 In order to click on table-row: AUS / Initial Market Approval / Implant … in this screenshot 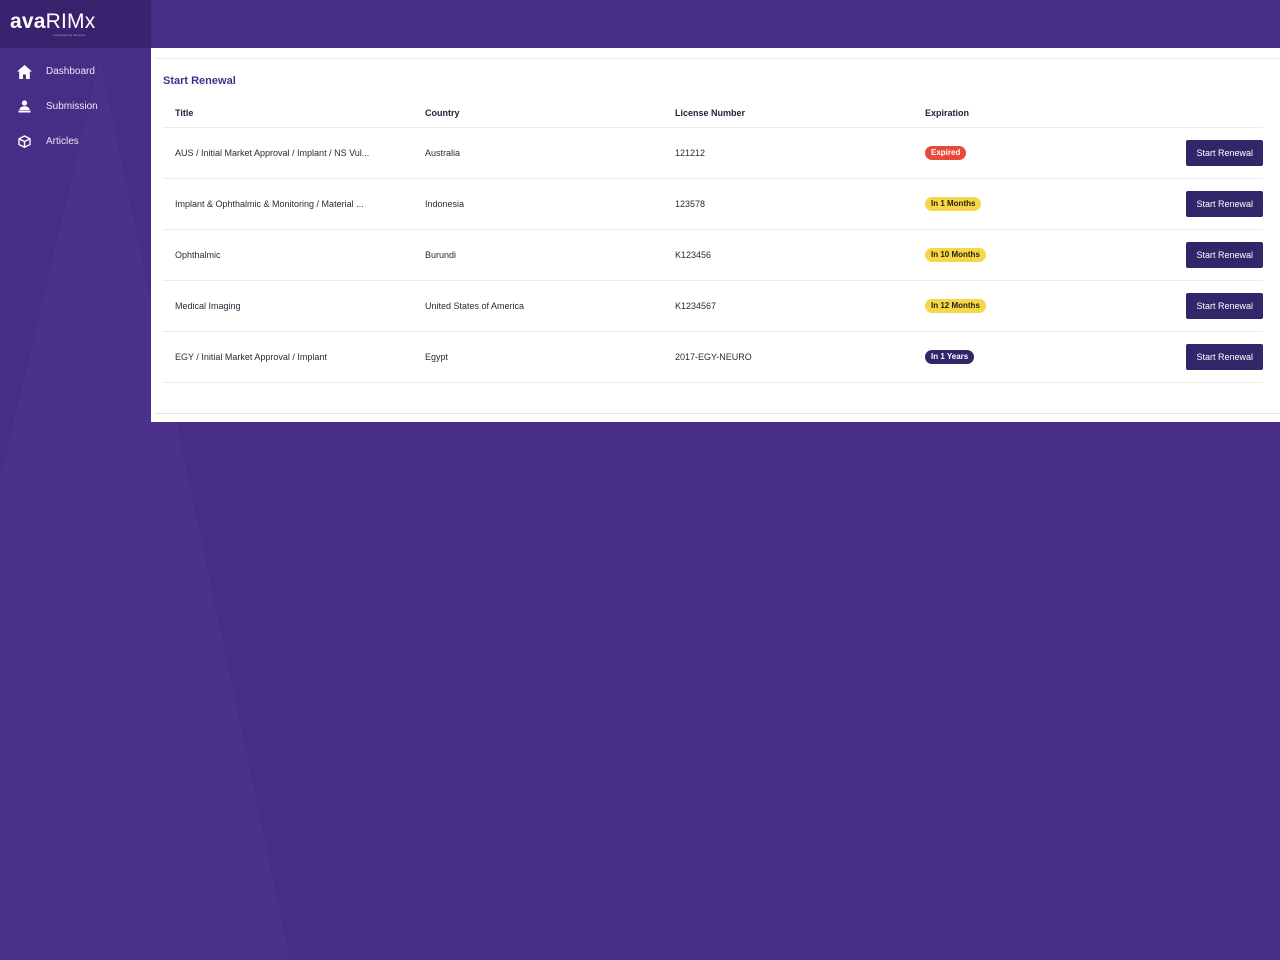, I will do `click(713, 153)`.